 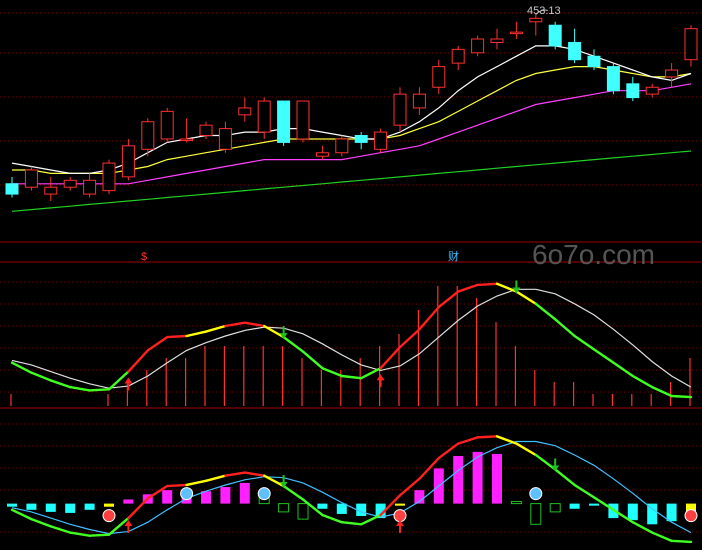 What do you see at coordinates (144, 257) in the screenshot?
I see `panel-marker-dollar: $` at bounding box center [144, 257].